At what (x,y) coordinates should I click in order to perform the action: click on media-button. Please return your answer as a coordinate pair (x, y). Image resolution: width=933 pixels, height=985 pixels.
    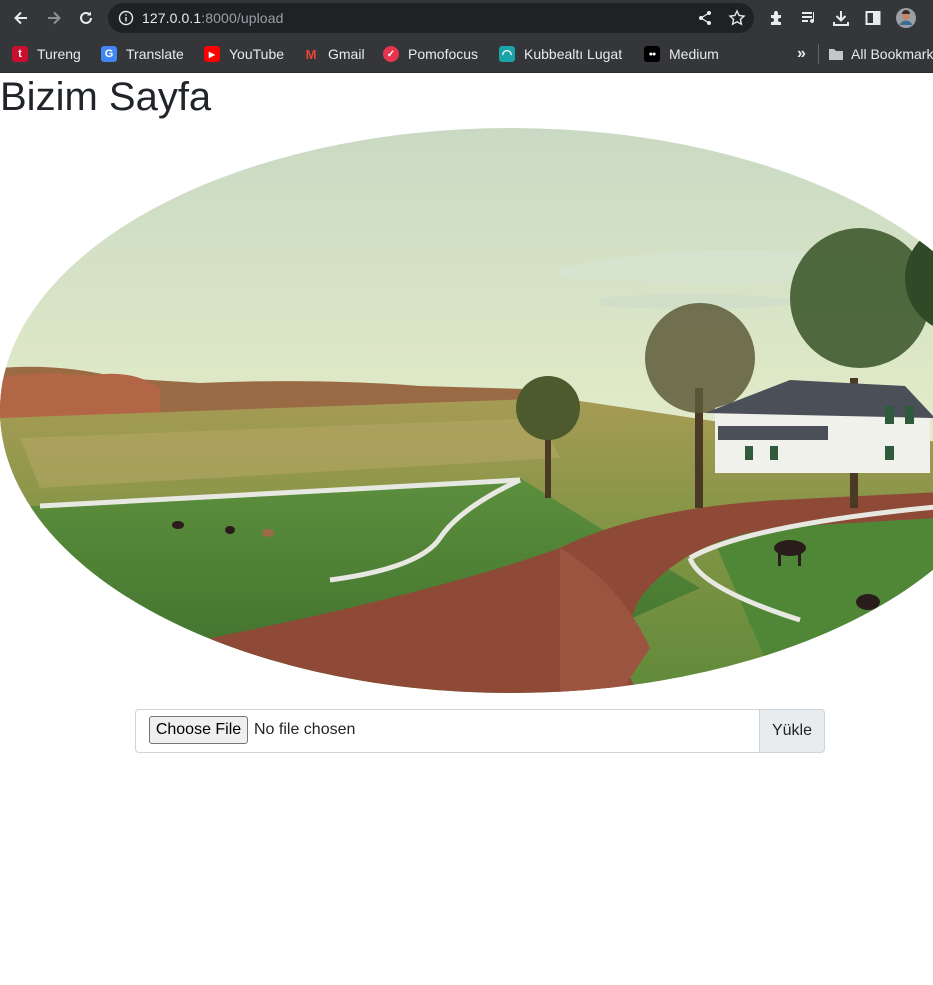
    Looking at the image, I should click on (809, 18).